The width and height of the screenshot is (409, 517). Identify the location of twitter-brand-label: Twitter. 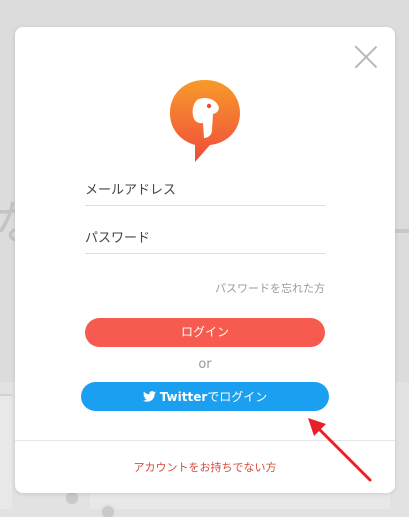
(183, 396).